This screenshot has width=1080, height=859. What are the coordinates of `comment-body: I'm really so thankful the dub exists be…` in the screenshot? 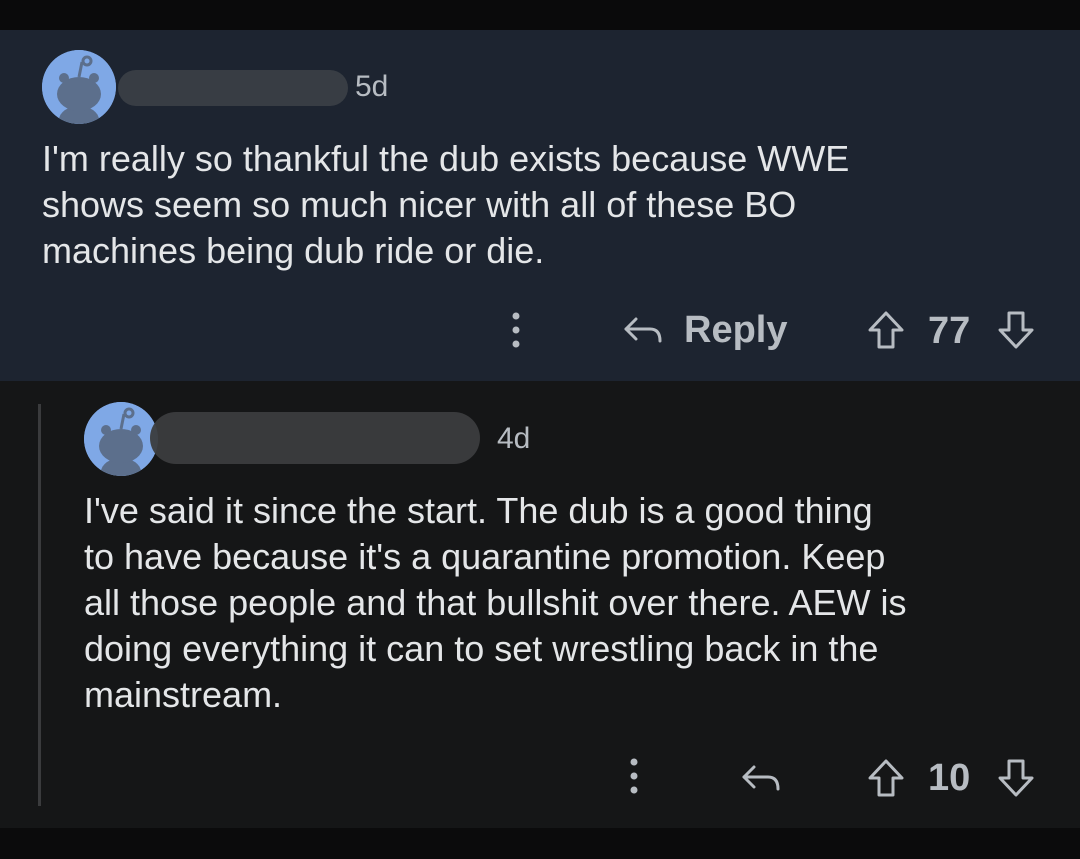 It's located at (446, 204).